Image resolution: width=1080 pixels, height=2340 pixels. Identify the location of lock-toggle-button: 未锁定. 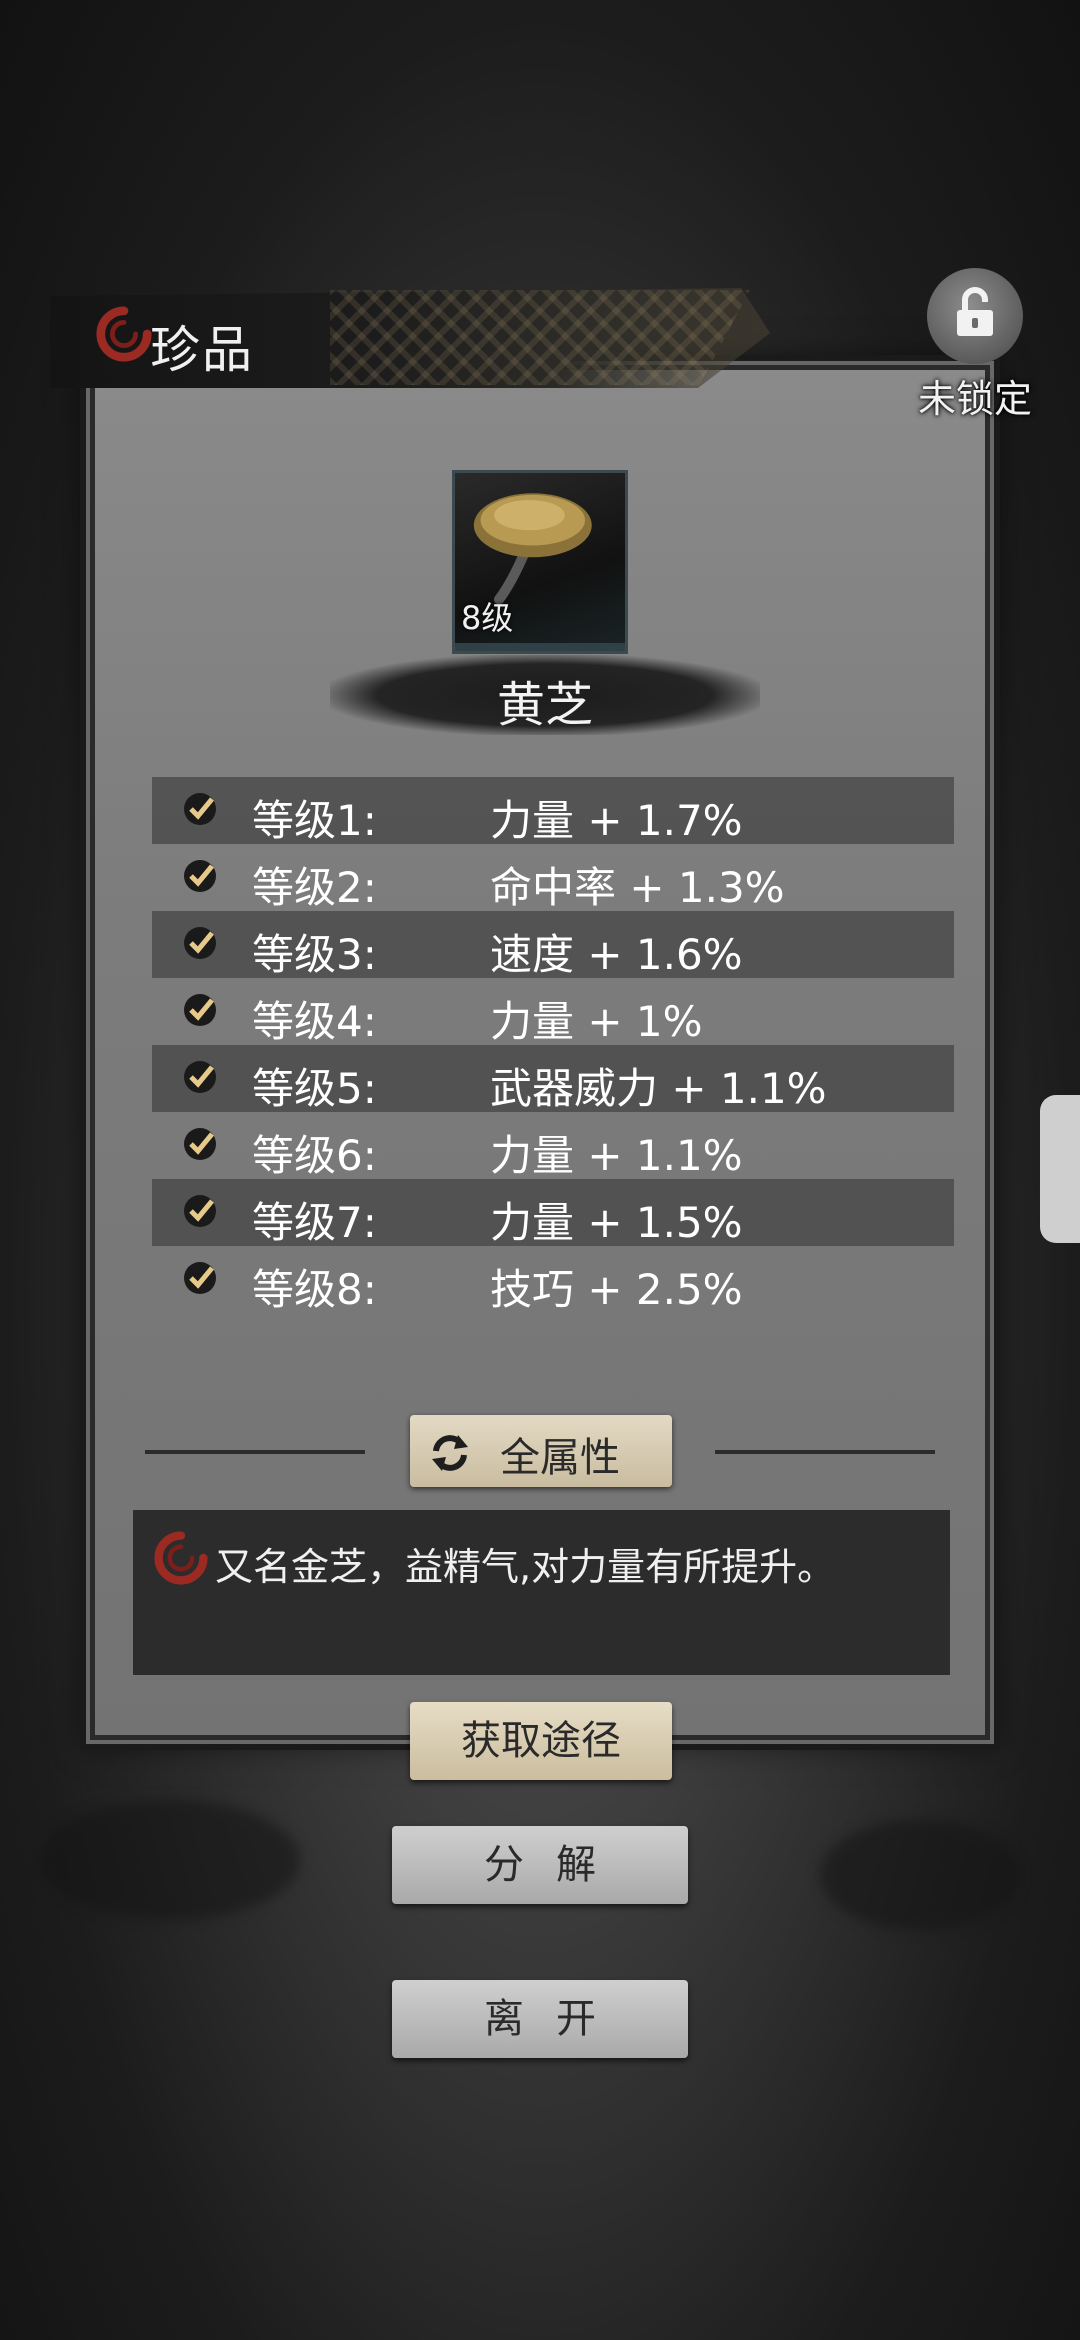
(975, 344).